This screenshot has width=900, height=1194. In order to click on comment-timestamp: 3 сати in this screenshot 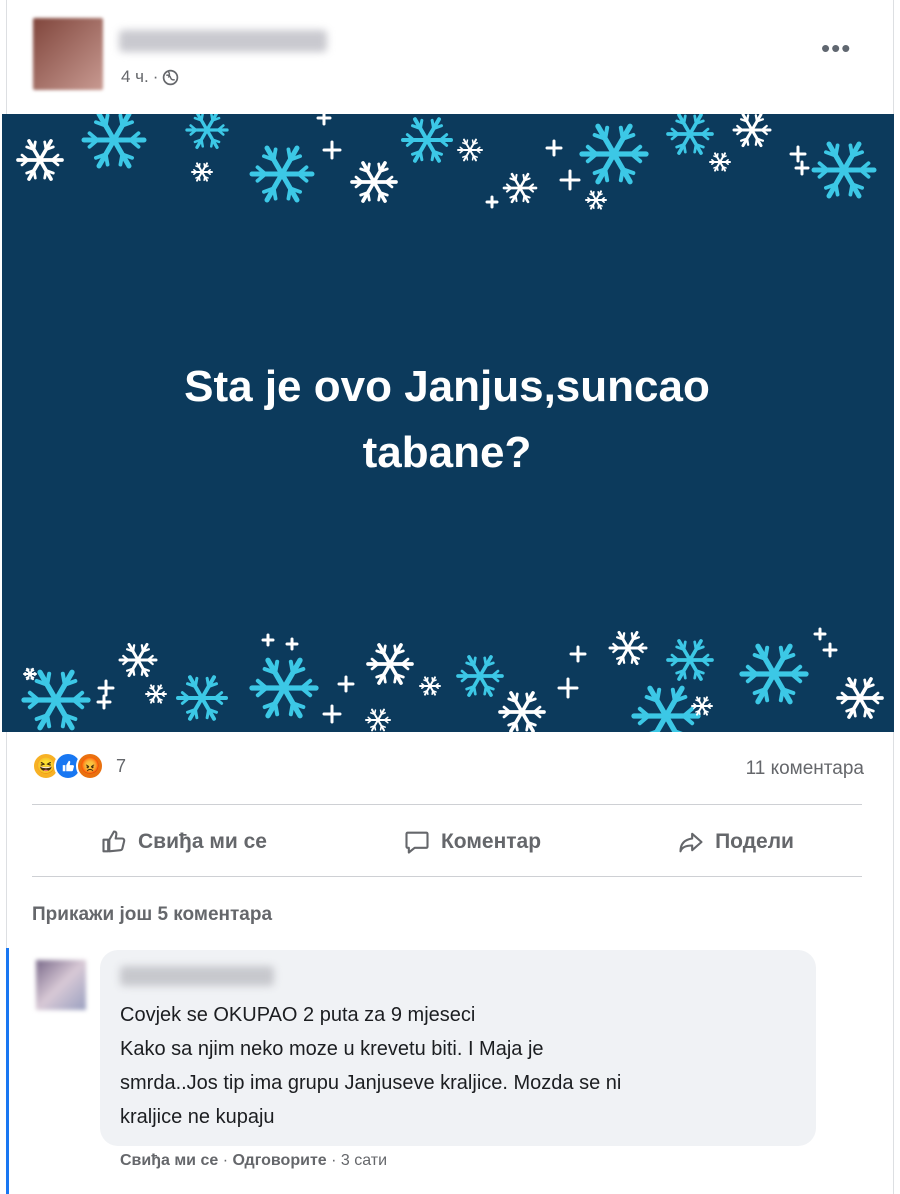, I will do `click(364, 1160)`.